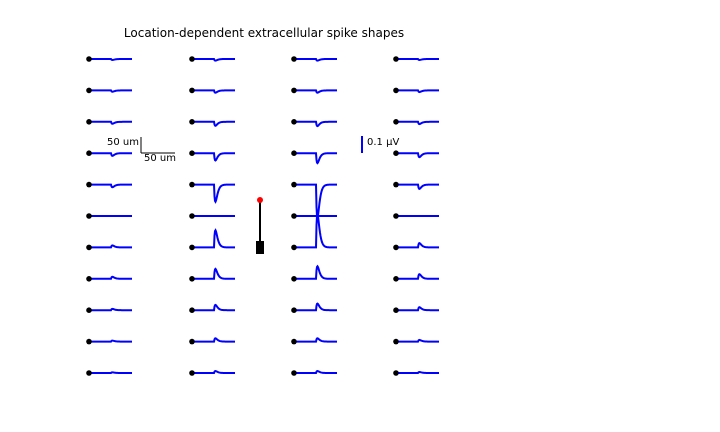 This screenshot has height=432, width=720. What do you see at coordinates (123, 142) in the screenshot?
I see `scalebar-vertical-label: 50 um` at bounding box center [123, 142].